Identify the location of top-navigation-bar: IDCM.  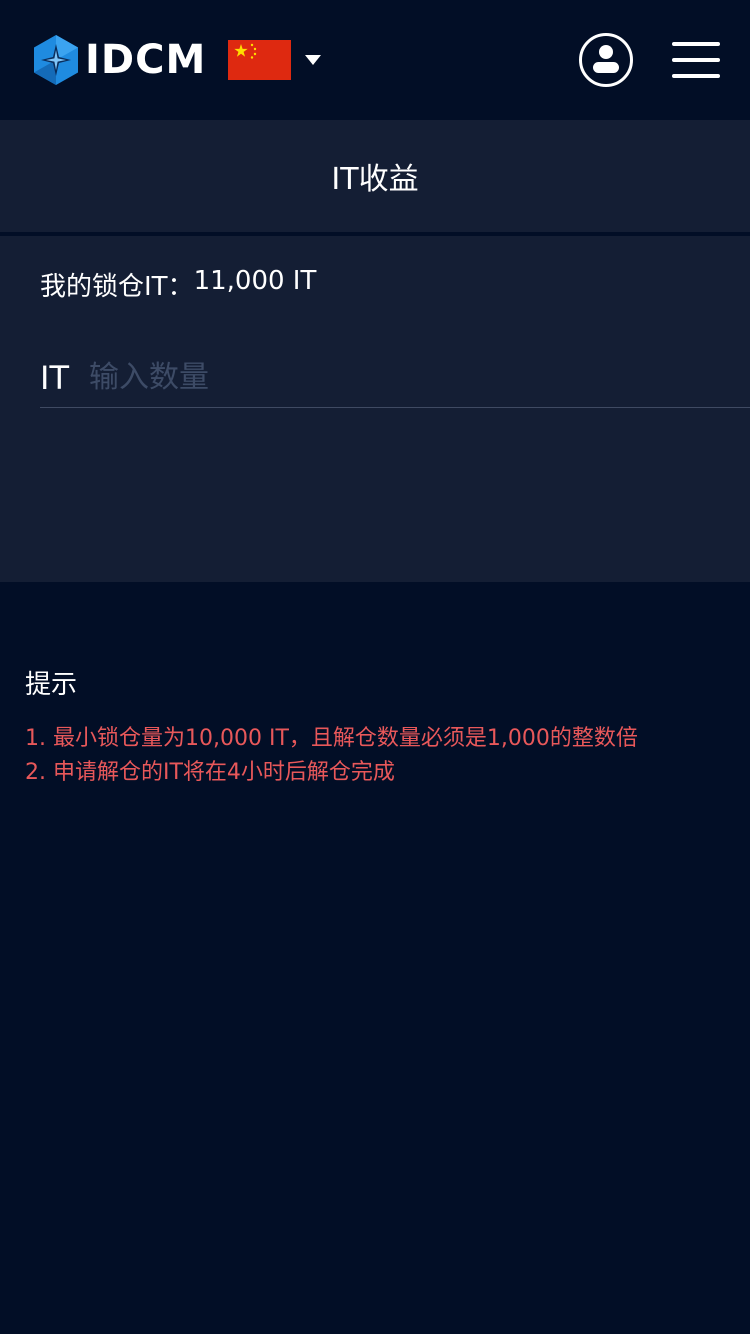
(375, 60).